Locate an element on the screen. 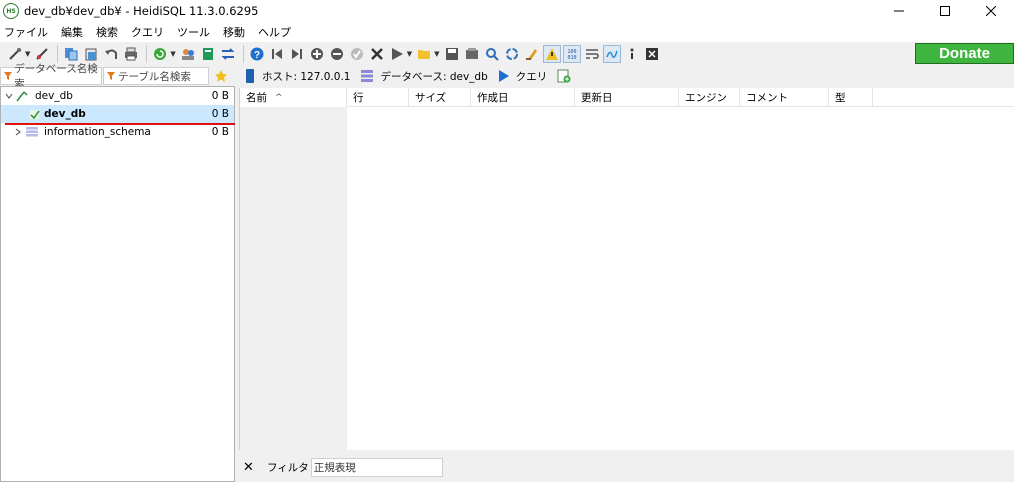  donate-button: Donate is located at coordinates (964, 53).